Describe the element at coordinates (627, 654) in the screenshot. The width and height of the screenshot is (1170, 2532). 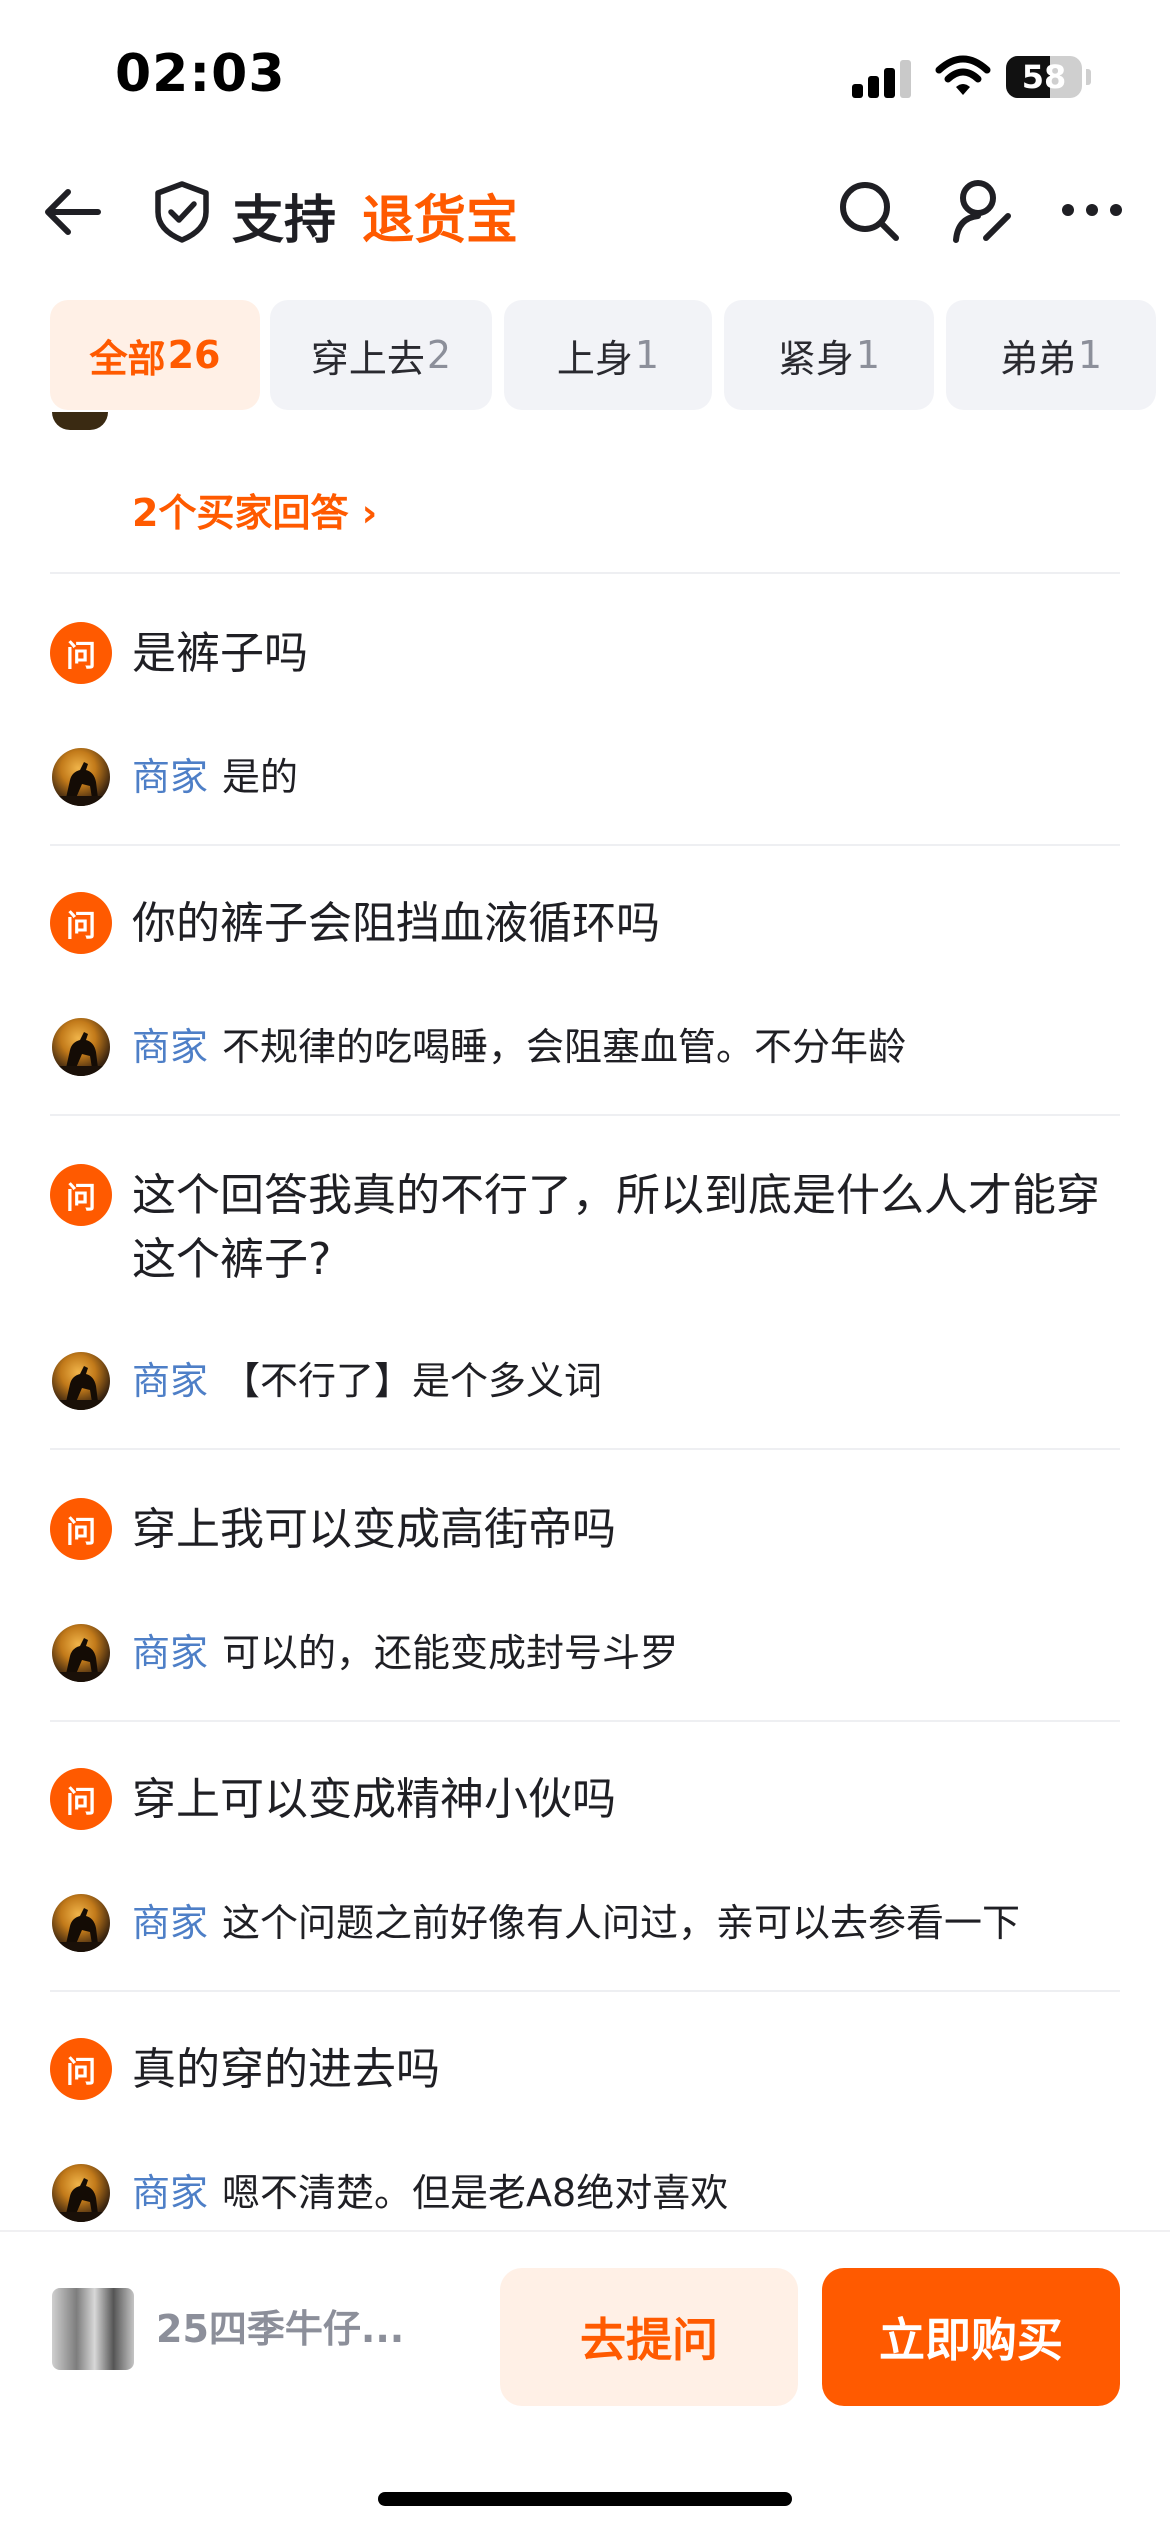
I see `question-text: 是裤子吗` at that location.